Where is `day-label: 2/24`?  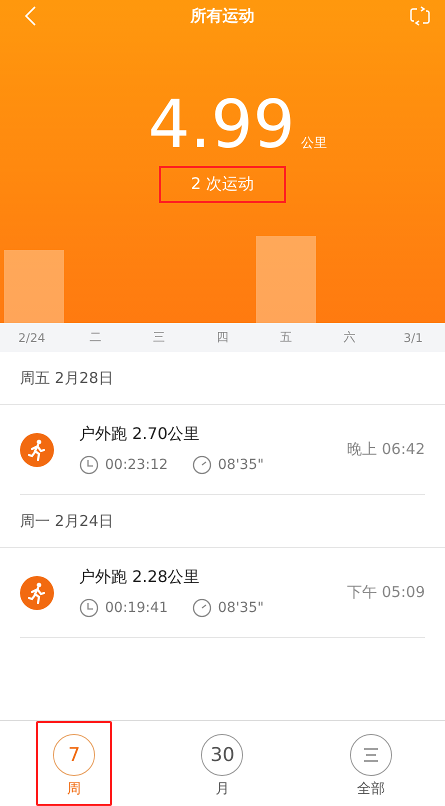 day-label: 2/24 is located at coordinates (31, 337).